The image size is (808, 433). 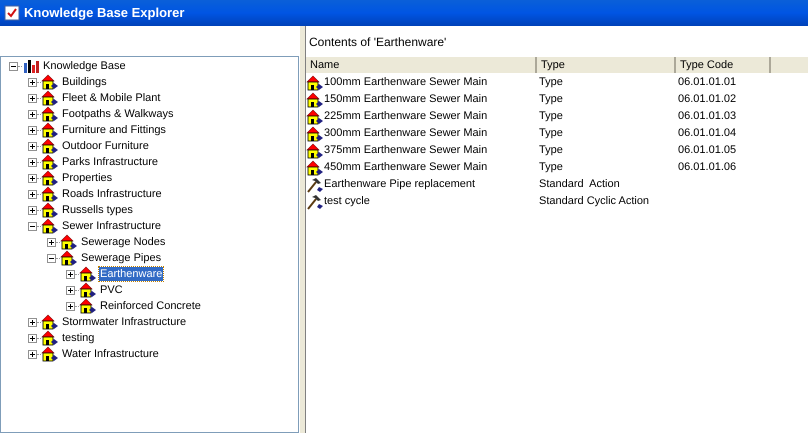 I want to click on tree-item: Outdoor Furniture, so click(x=105, y=146).